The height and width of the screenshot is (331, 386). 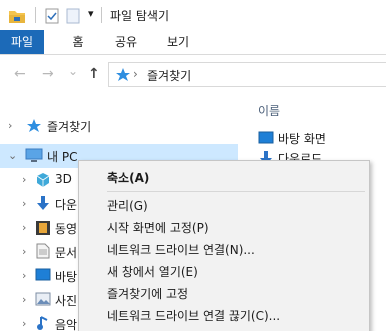 I want to click on tree-item-label: 바탕, so click(x=66, y=277).